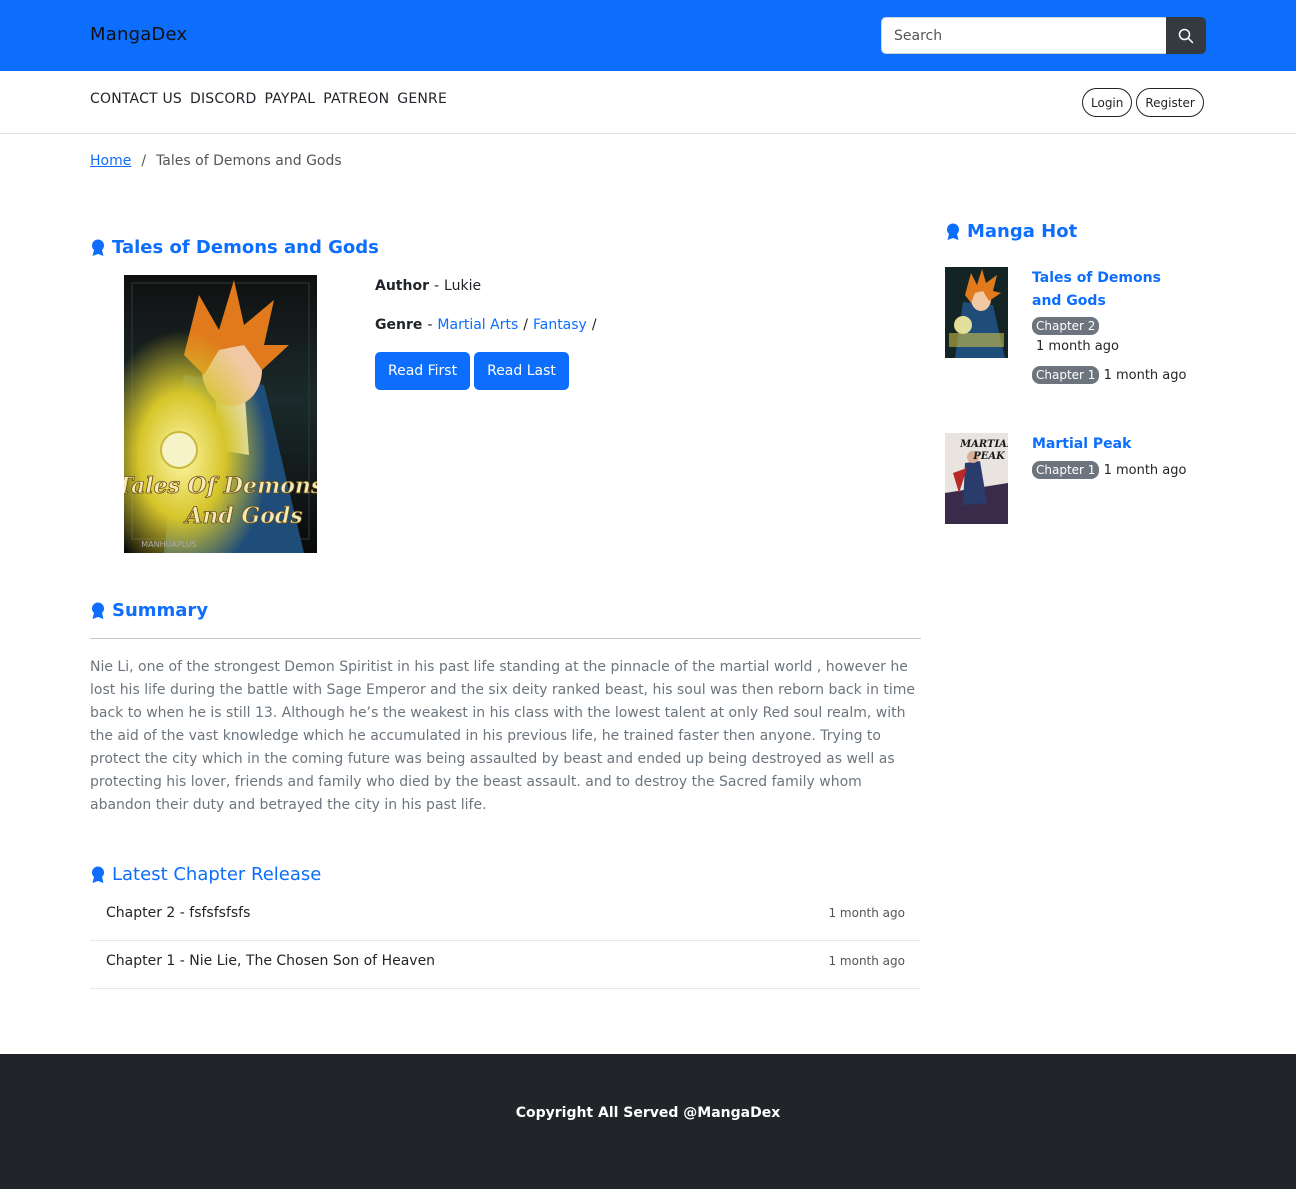 Image resolution: width=1296 pixels, height=1189 pixels. Describe the element at coordinates (472, 371) in the screenshot. I see `read-buttons: Read First Read Last` at that location.